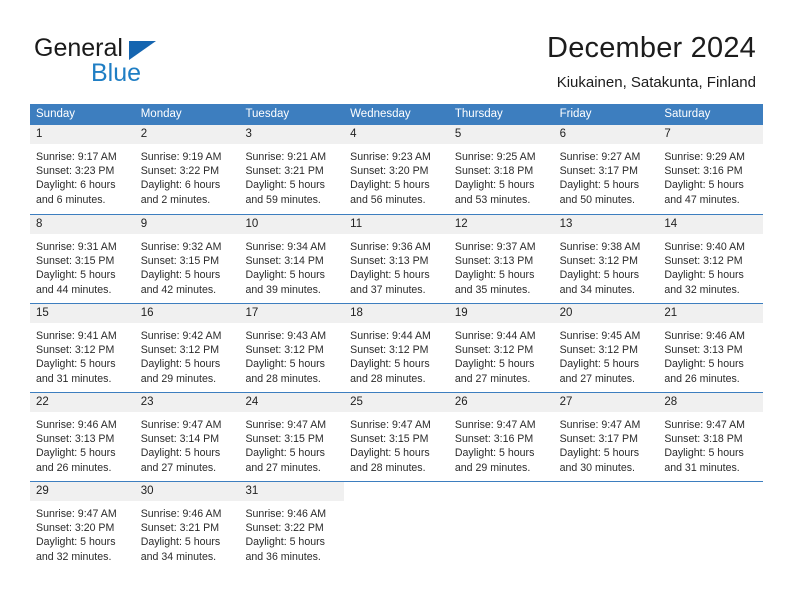 The image size is (792, 612). I want to click on day-detail-line: and 27 minutes., so click(178, 467).